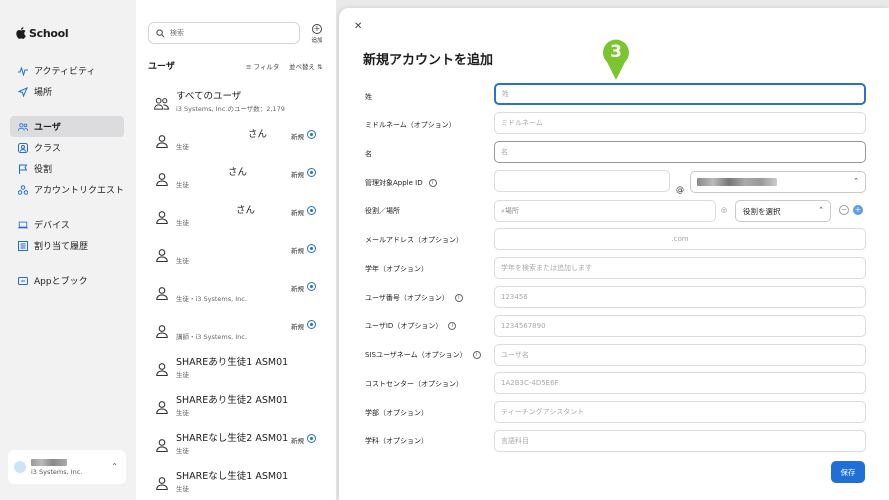  What do you see at coordinates (43, 170) in the screenshot?
I see `sidebar-item-label: 役割` at bounding box center [43, 170].